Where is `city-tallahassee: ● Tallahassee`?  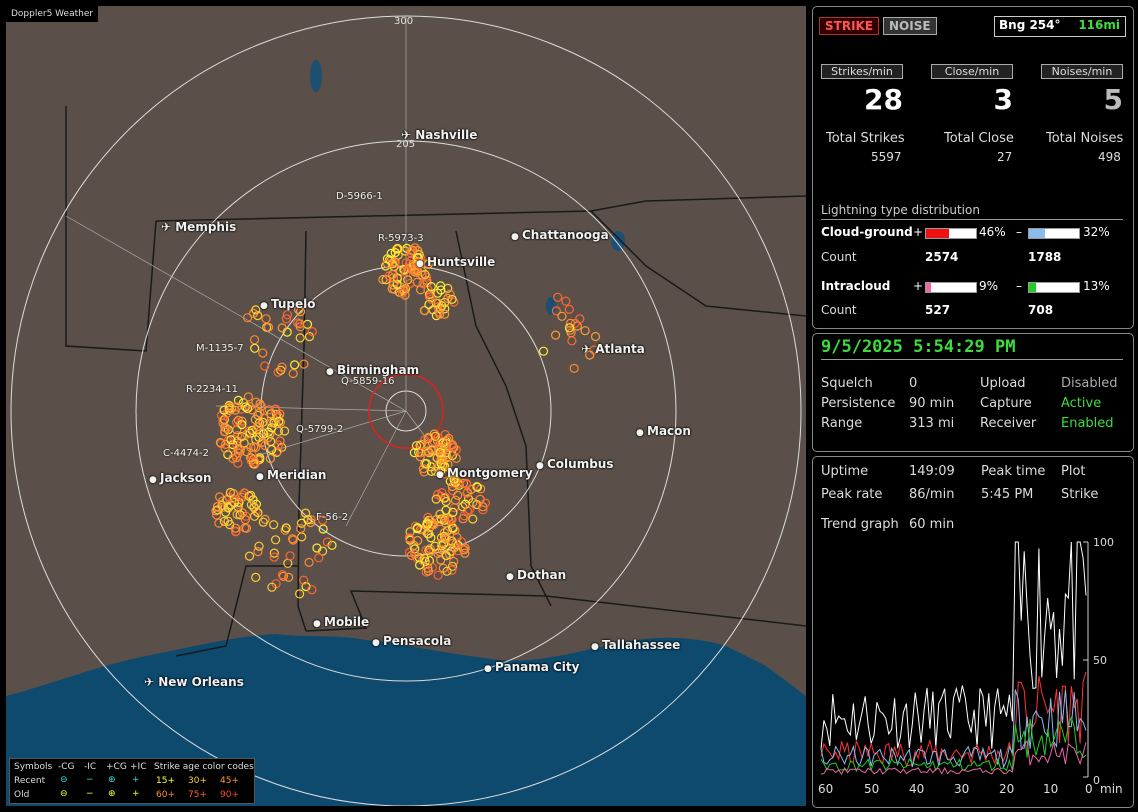
city-tallahassee: ● Tallahassee is located at coordinates (635, 645).